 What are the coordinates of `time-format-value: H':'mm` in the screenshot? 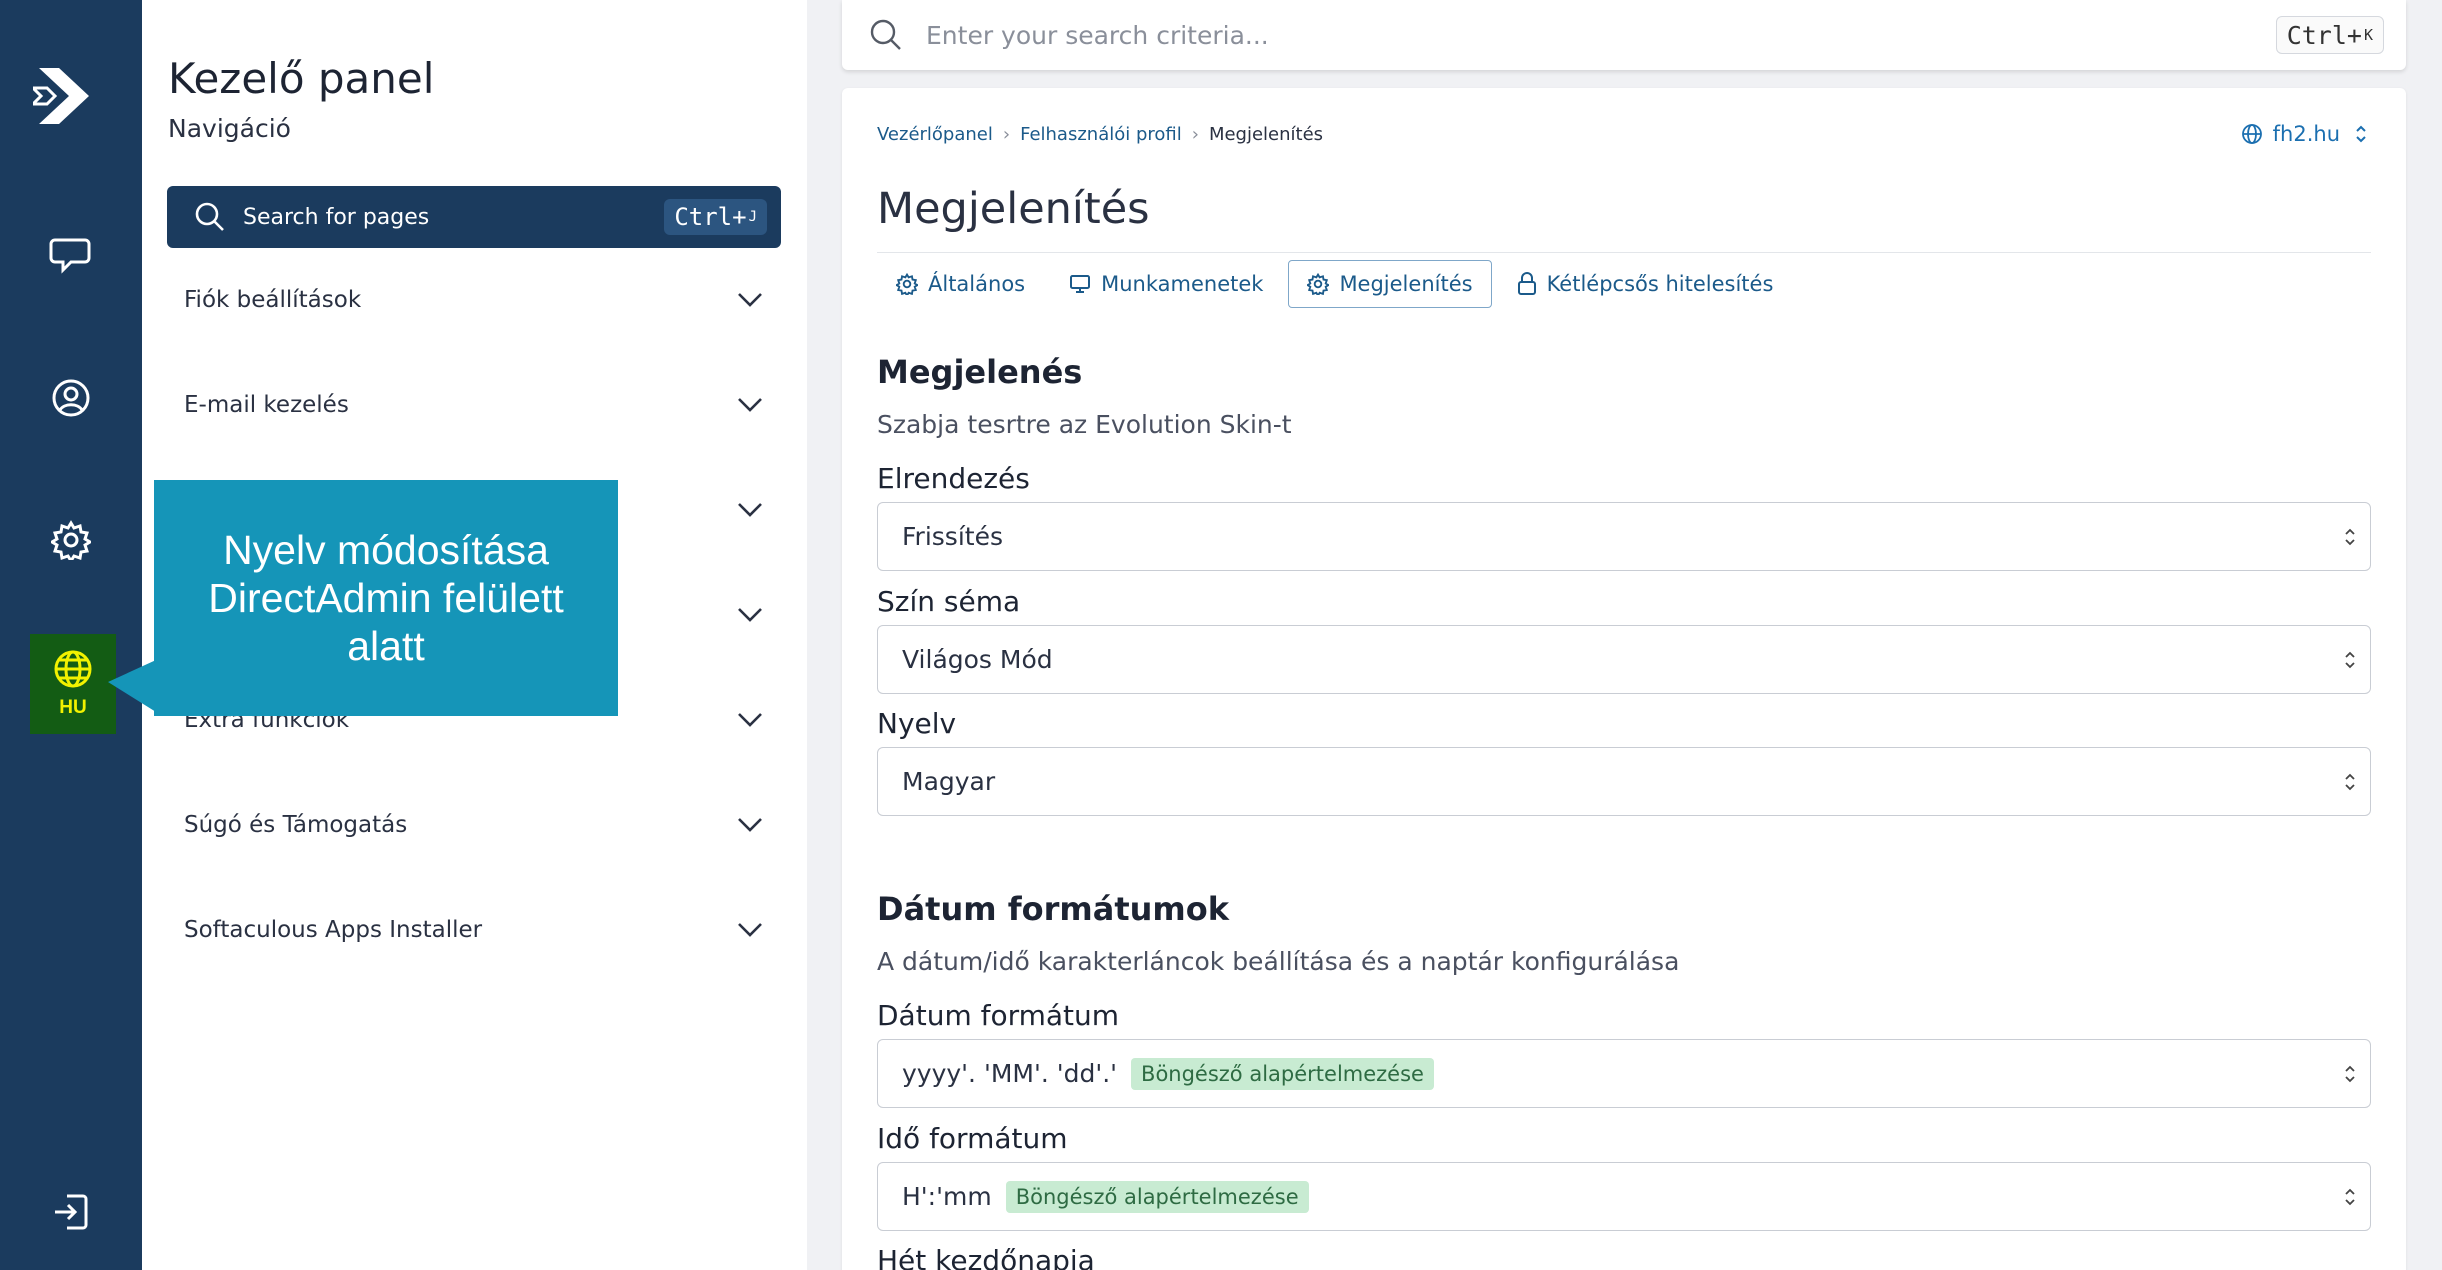 It's located at (947, 1196).